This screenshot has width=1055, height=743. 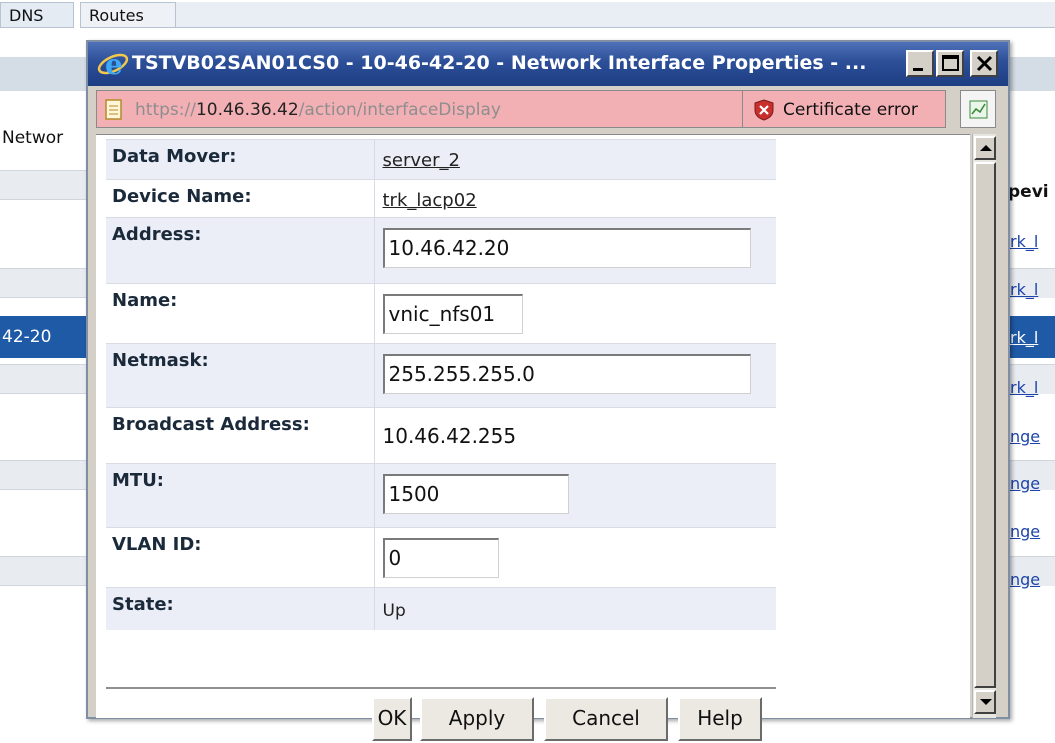 What do you see at coordinates (394, 611) in the screenshot?
I see `state-value: Up` at bounding box center [394, 611].